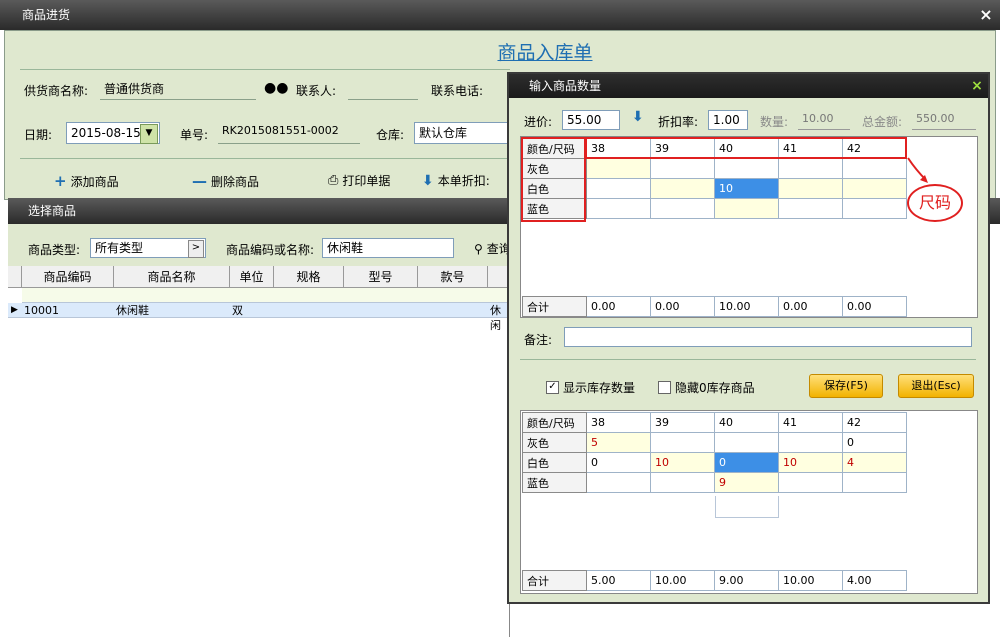 This screenshot has height=637, width=1000. I want to click on col-header-code: 商品编码, so click(68, 277).